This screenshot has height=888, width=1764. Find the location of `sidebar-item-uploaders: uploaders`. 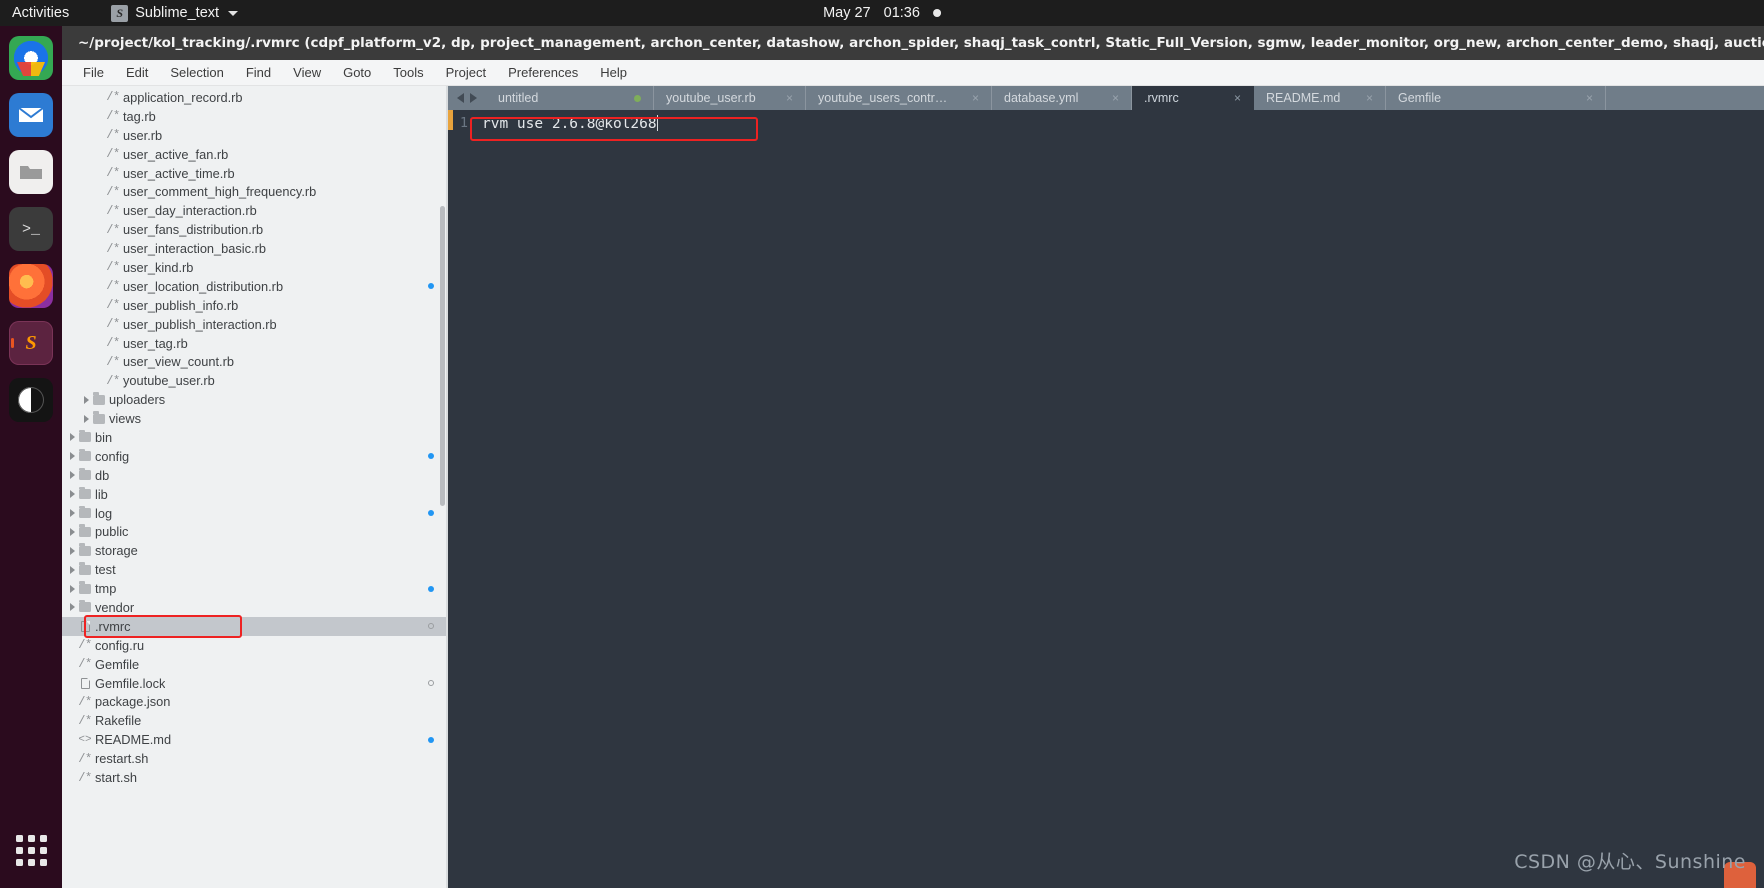

sidebar-item-uploaders: uploaders is located at coordinates (255, 399).